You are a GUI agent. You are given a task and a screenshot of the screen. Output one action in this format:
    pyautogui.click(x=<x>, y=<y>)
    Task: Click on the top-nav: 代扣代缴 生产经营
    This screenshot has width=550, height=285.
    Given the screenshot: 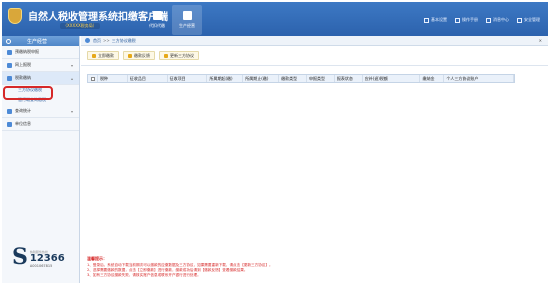 What is the action you would take?
    pyautogui.click(x=172, y=20)
    